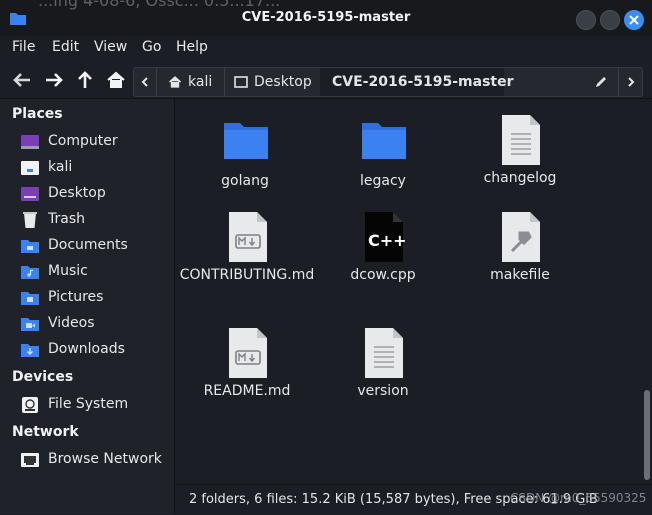 This screenshot has width=652, height=515. I want to click on home-folder-icon, so click(30, 168).